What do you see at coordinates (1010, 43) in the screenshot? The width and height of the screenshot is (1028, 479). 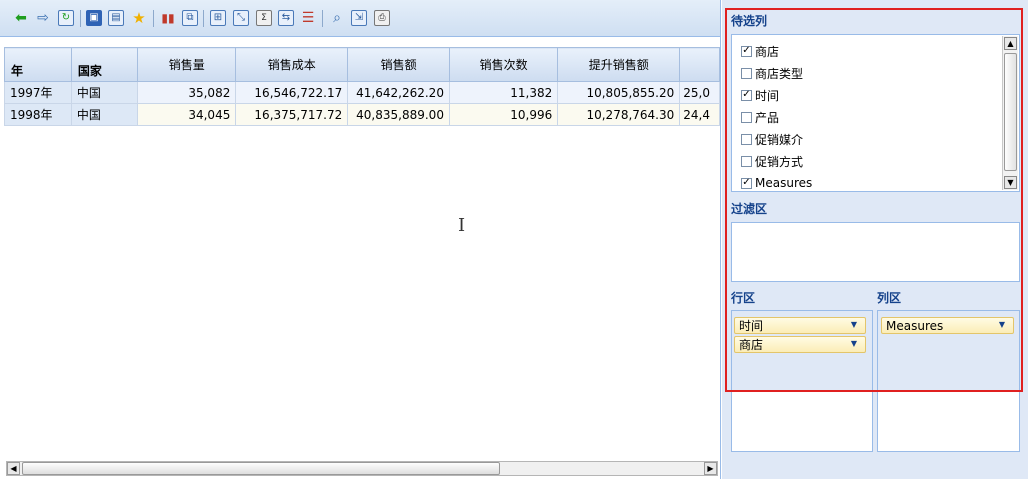 I see `scroll-up-icon: ▲` at bounding box center [1010, 43].